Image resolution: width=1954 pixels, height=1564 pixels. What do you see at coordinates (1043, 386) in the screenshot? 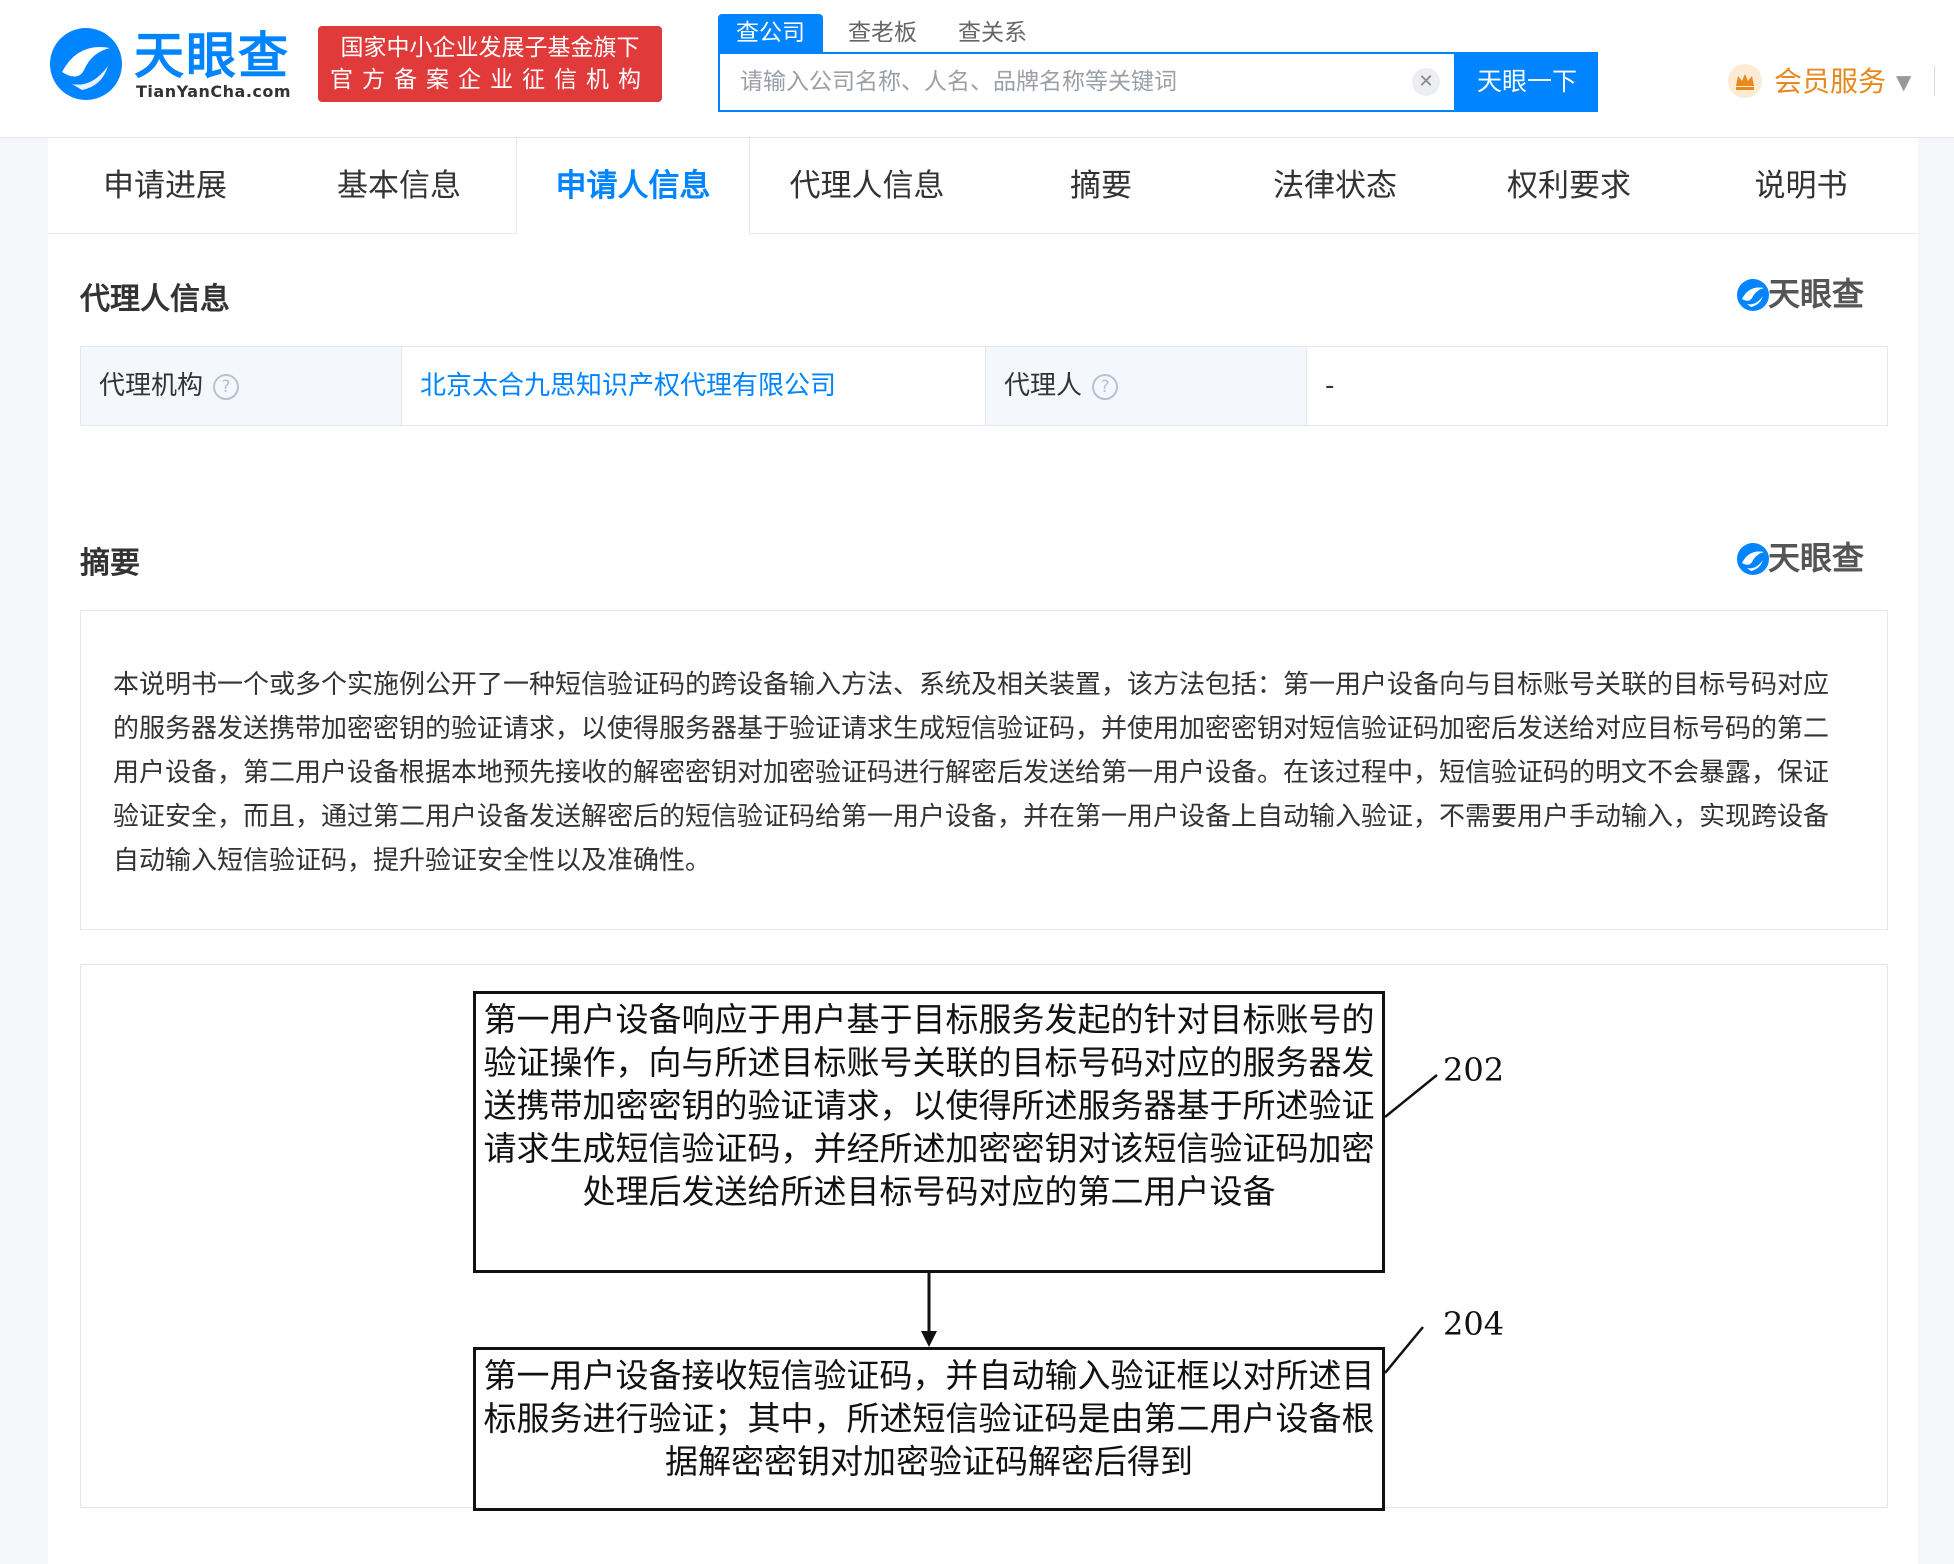
I see `agent-label: 代理人` at bounding box center [1043, 386].